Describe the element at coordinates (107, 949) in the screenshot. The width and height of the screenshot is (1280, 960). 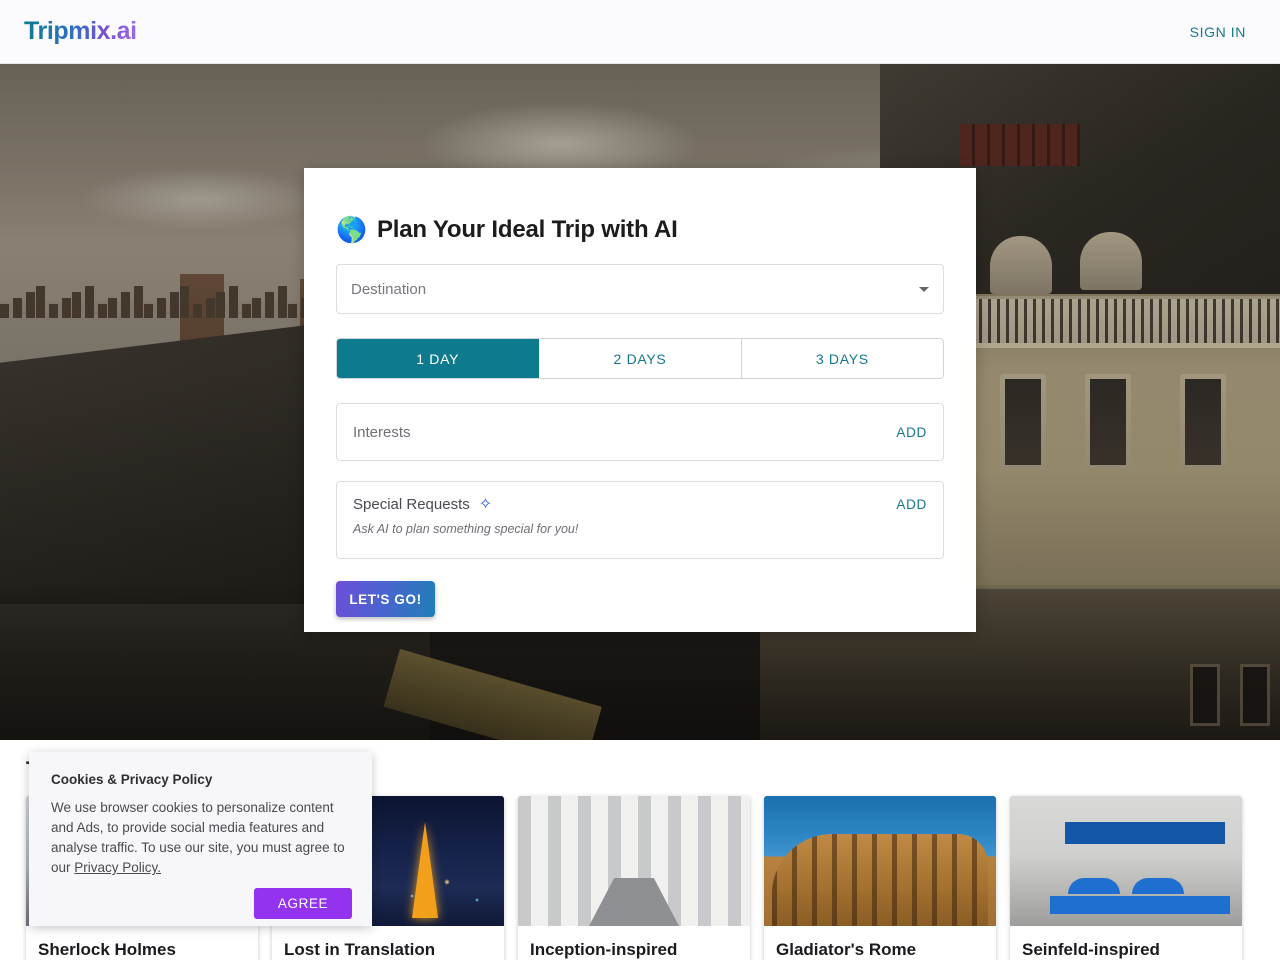
I see `card-title: Sherlock Holmes` at that location.